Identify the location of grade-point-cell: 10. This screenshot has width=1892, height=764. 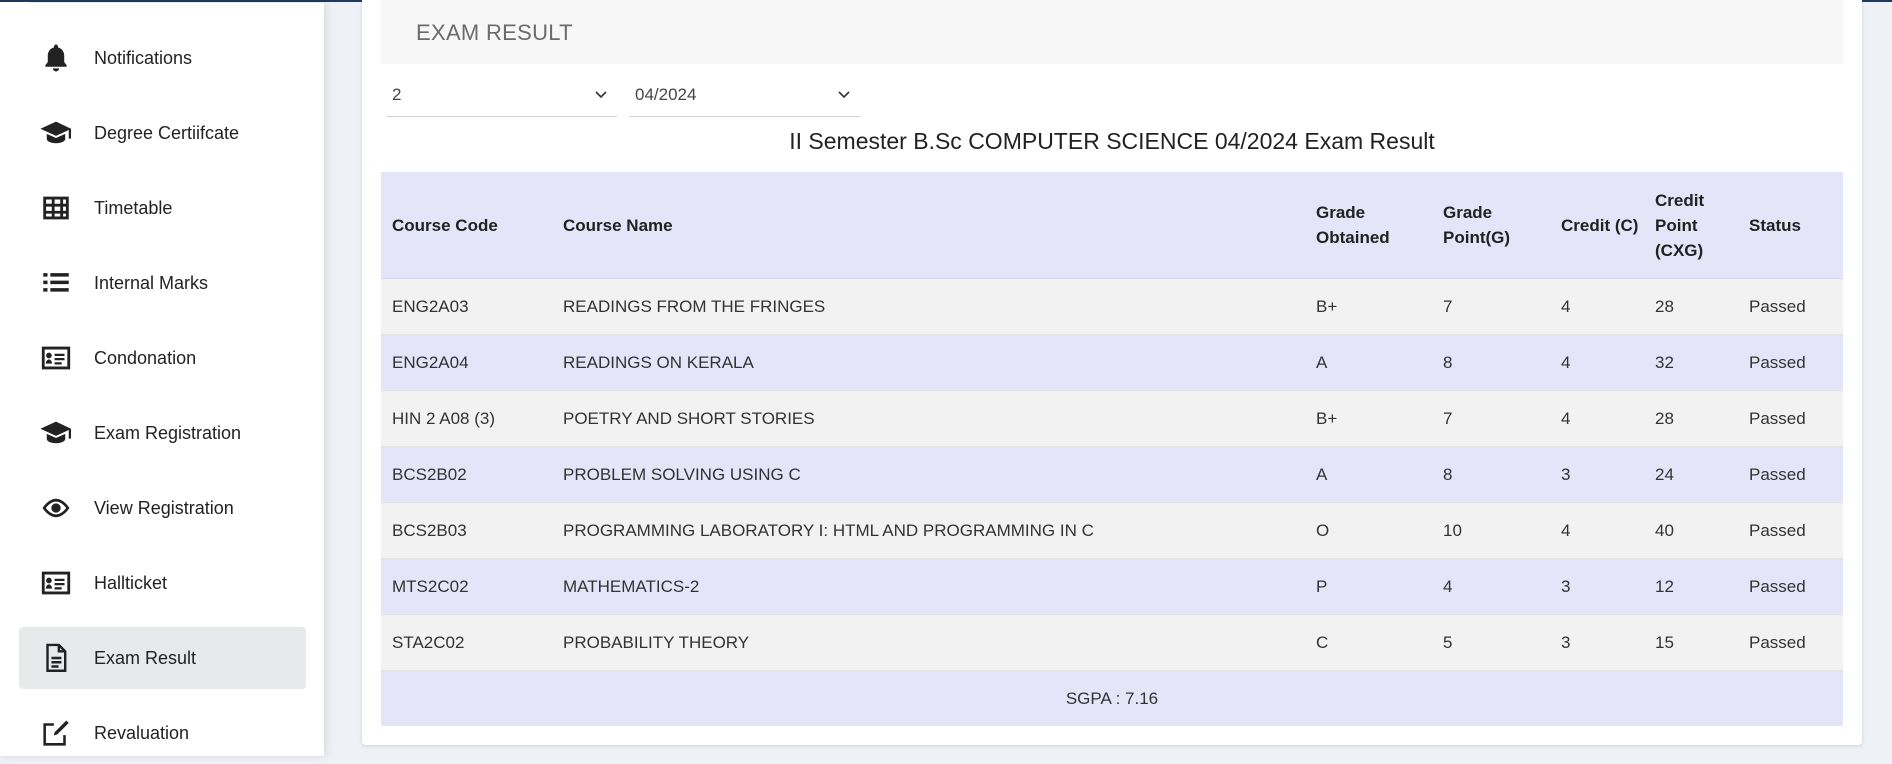
(1491, 530).